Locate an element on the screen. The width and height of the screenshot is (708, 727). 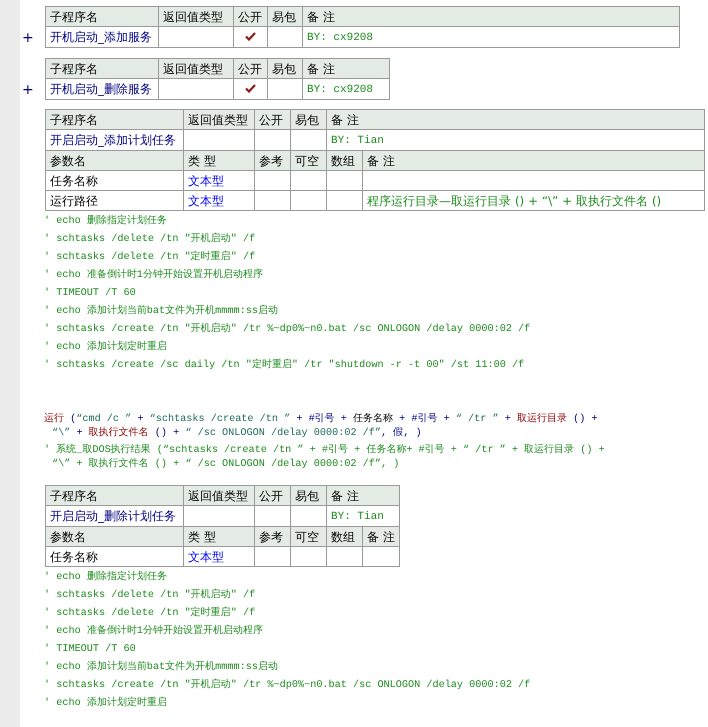
code-line: 运行 (“cmd /c ” + “schtasks /create /tn ” + #引号 + 任务名称 + #引号 + “ /tr ” + 取运行目录 () + is located at coordinates (321, 419).